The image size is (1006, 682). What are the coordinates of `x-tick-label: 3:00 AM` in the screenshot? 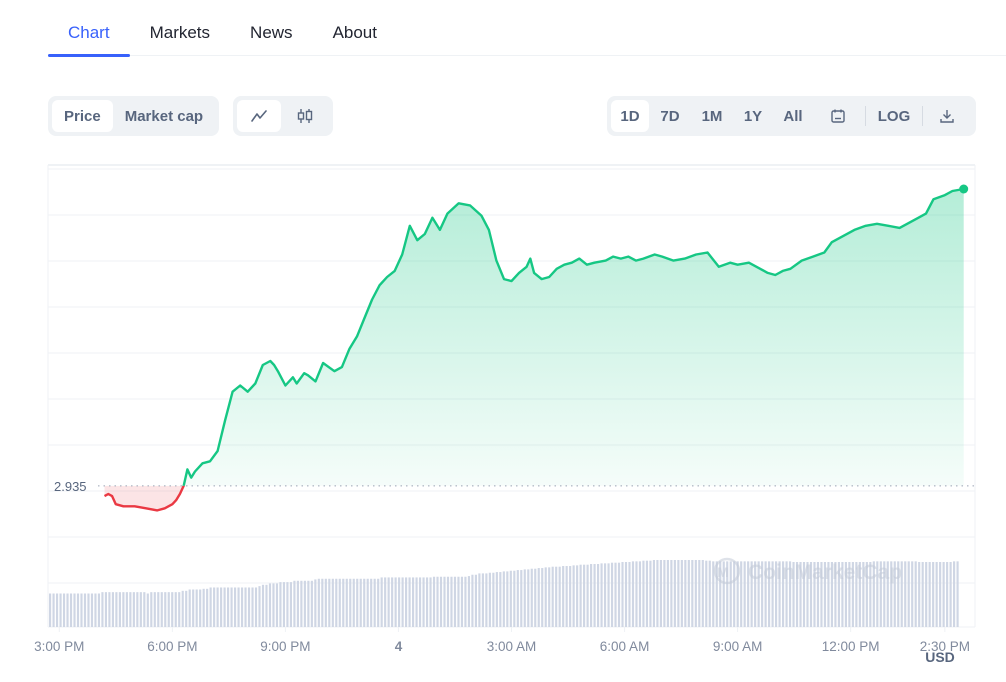 It's located at (512, 646).